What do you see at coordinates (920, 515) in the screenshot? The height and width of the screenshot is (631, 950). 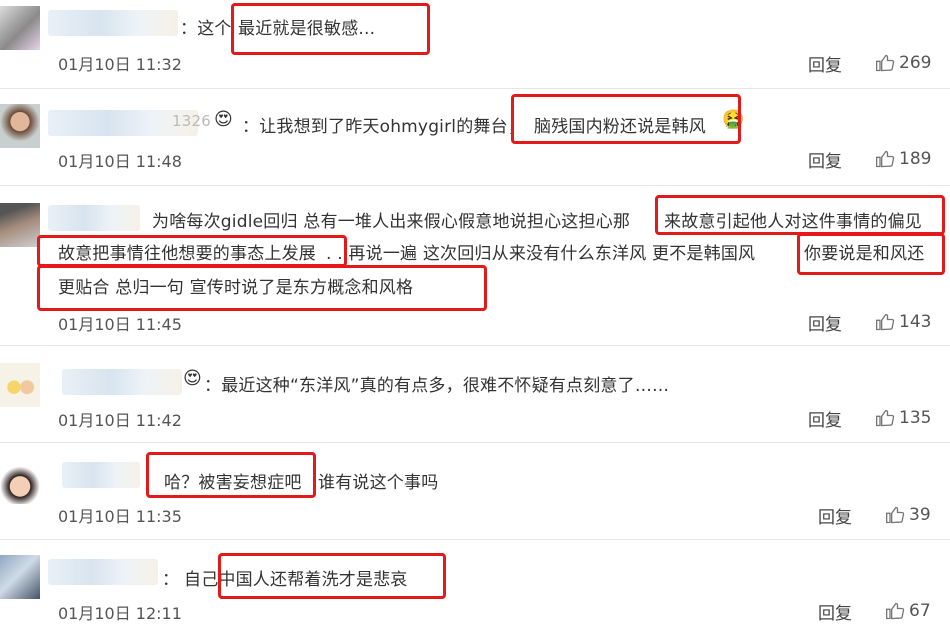 I see `like-count: 39` at bounding box center [920, 515].